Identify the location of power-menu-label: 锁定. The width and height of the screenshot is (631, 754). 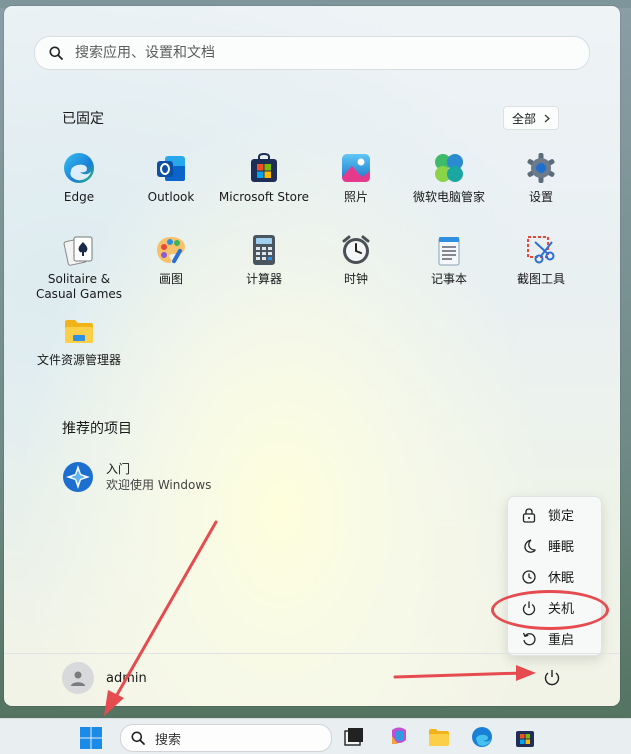
(561, 516).